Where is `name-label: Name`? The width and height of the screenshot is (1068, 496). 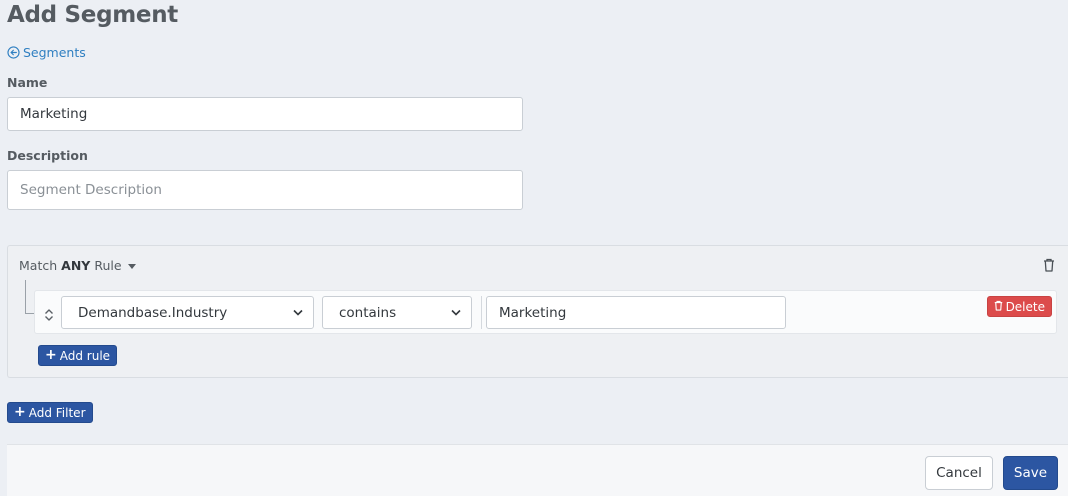
name-label: Name is located at coordinates (27, 82).